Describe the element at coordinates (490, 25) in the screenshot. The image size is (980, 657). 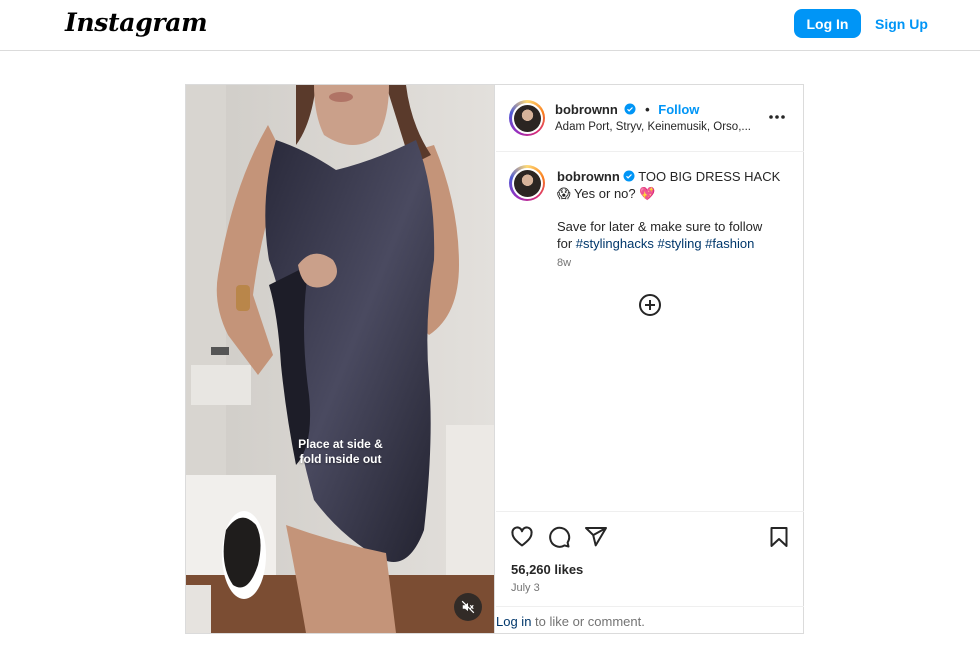
I see `top-bar: Instagram Log In Sign Up` at that location.